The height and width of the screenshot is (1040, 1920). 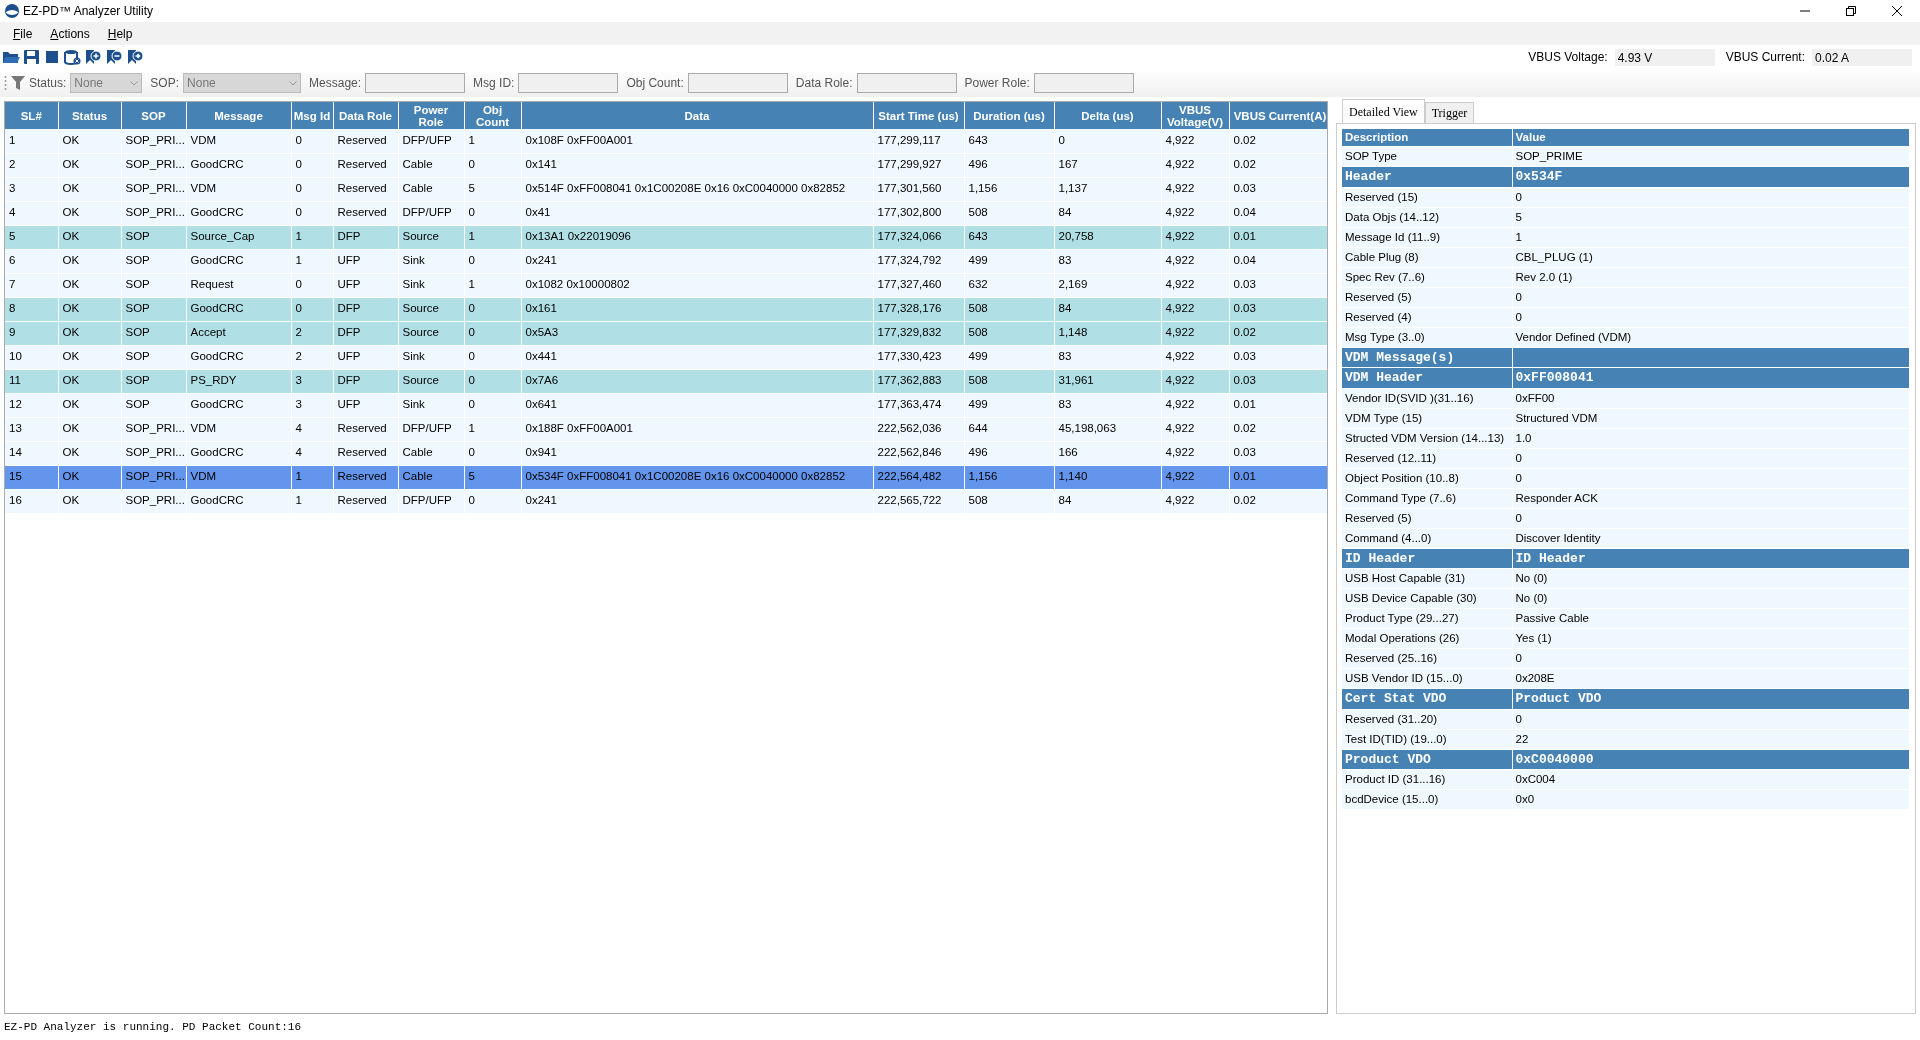 What do you see at coordinates (1107, 333) in the screenshot?
I see `table-cell: 1,148` at bounding box center [1107, 333].